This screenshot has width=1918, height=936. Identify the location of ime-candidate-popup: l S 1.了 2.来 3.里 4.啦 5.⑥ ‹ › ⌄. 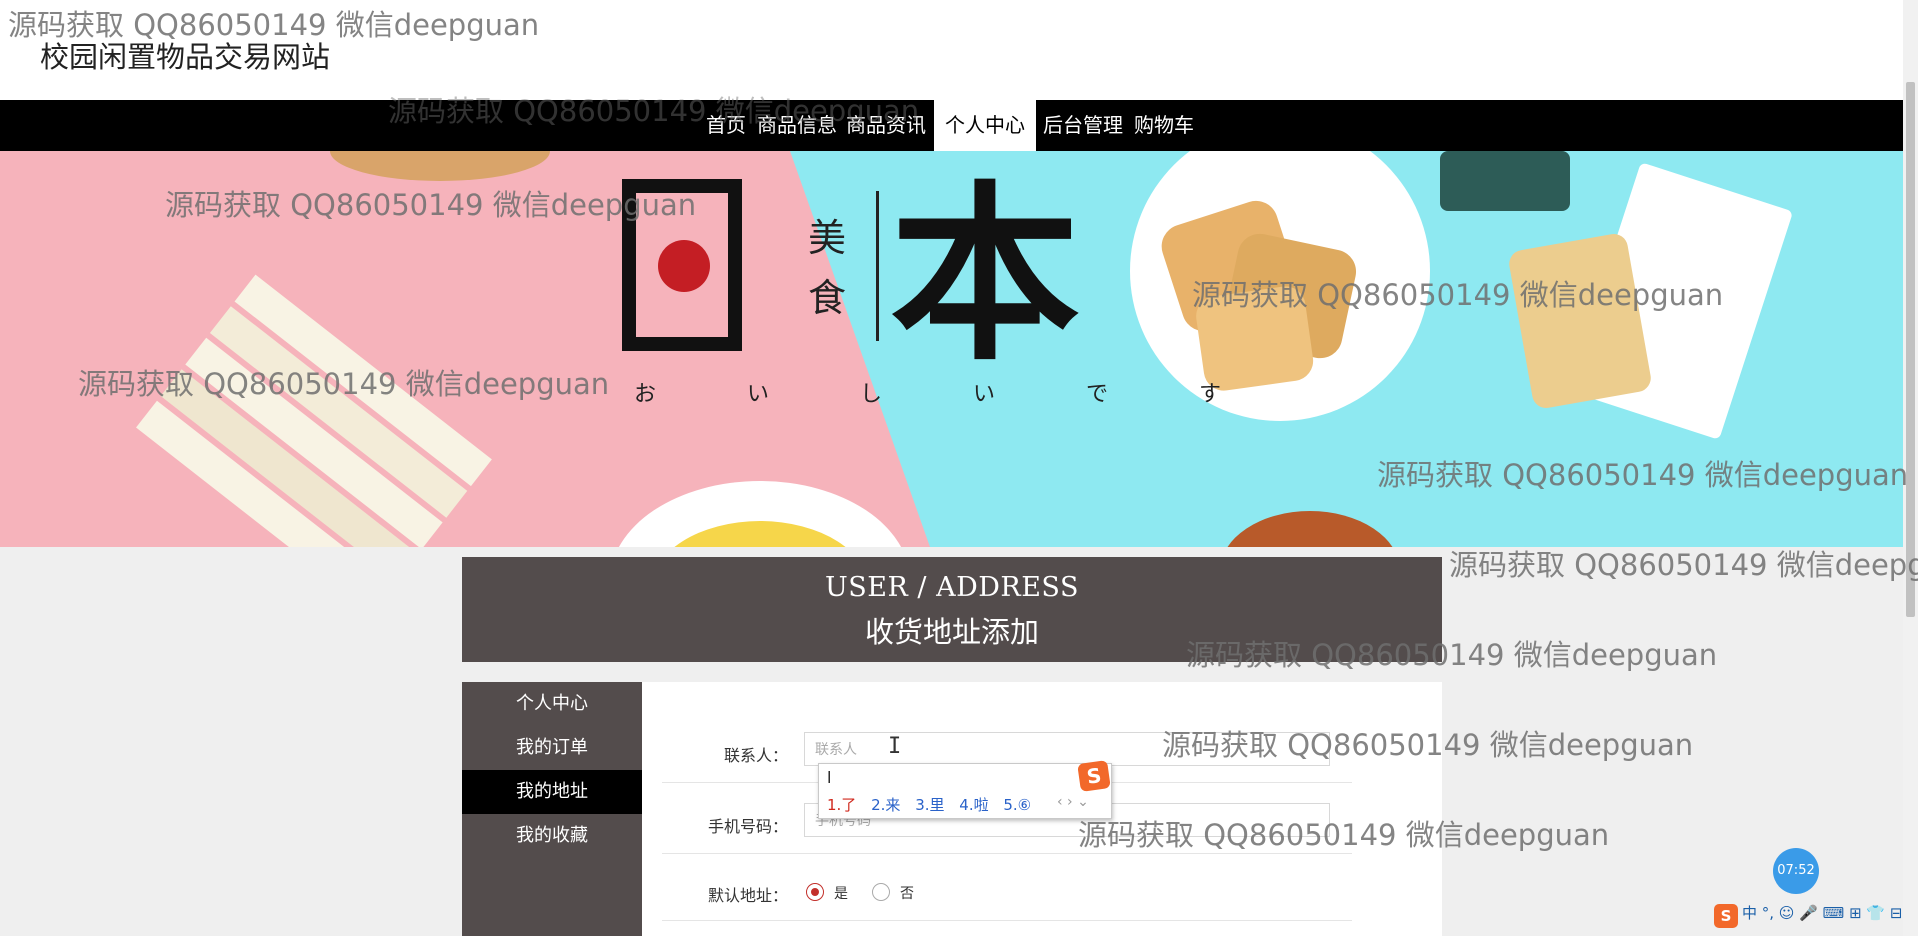
(965, 789).